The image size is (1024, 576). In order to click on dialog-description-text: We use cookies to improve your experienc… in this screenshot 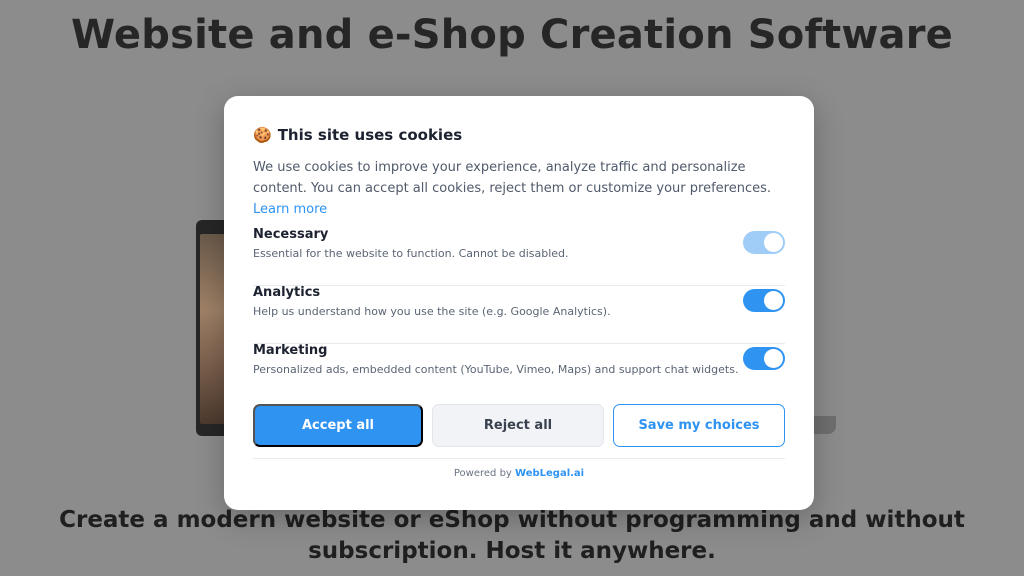, I will do `click(512, 178)`.